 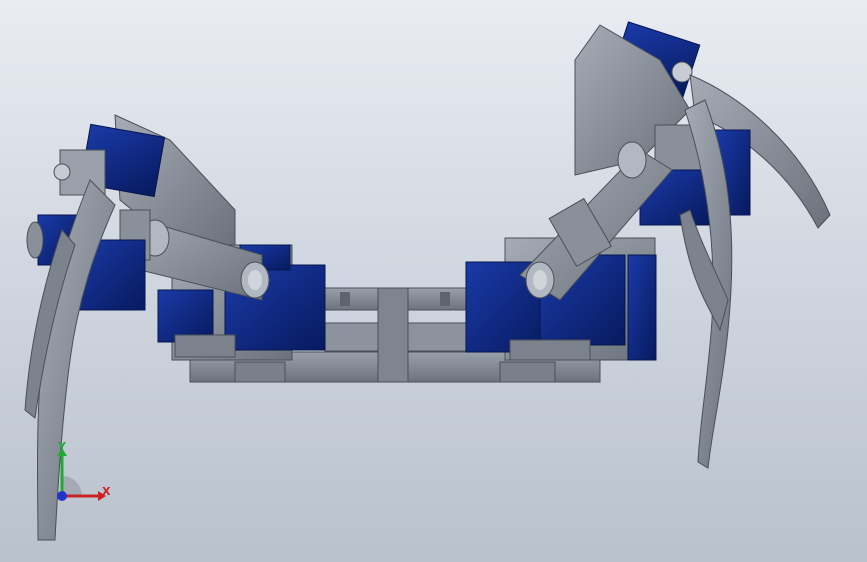 I want to click on y-axis-label: Y, so click(x=62, y=446).